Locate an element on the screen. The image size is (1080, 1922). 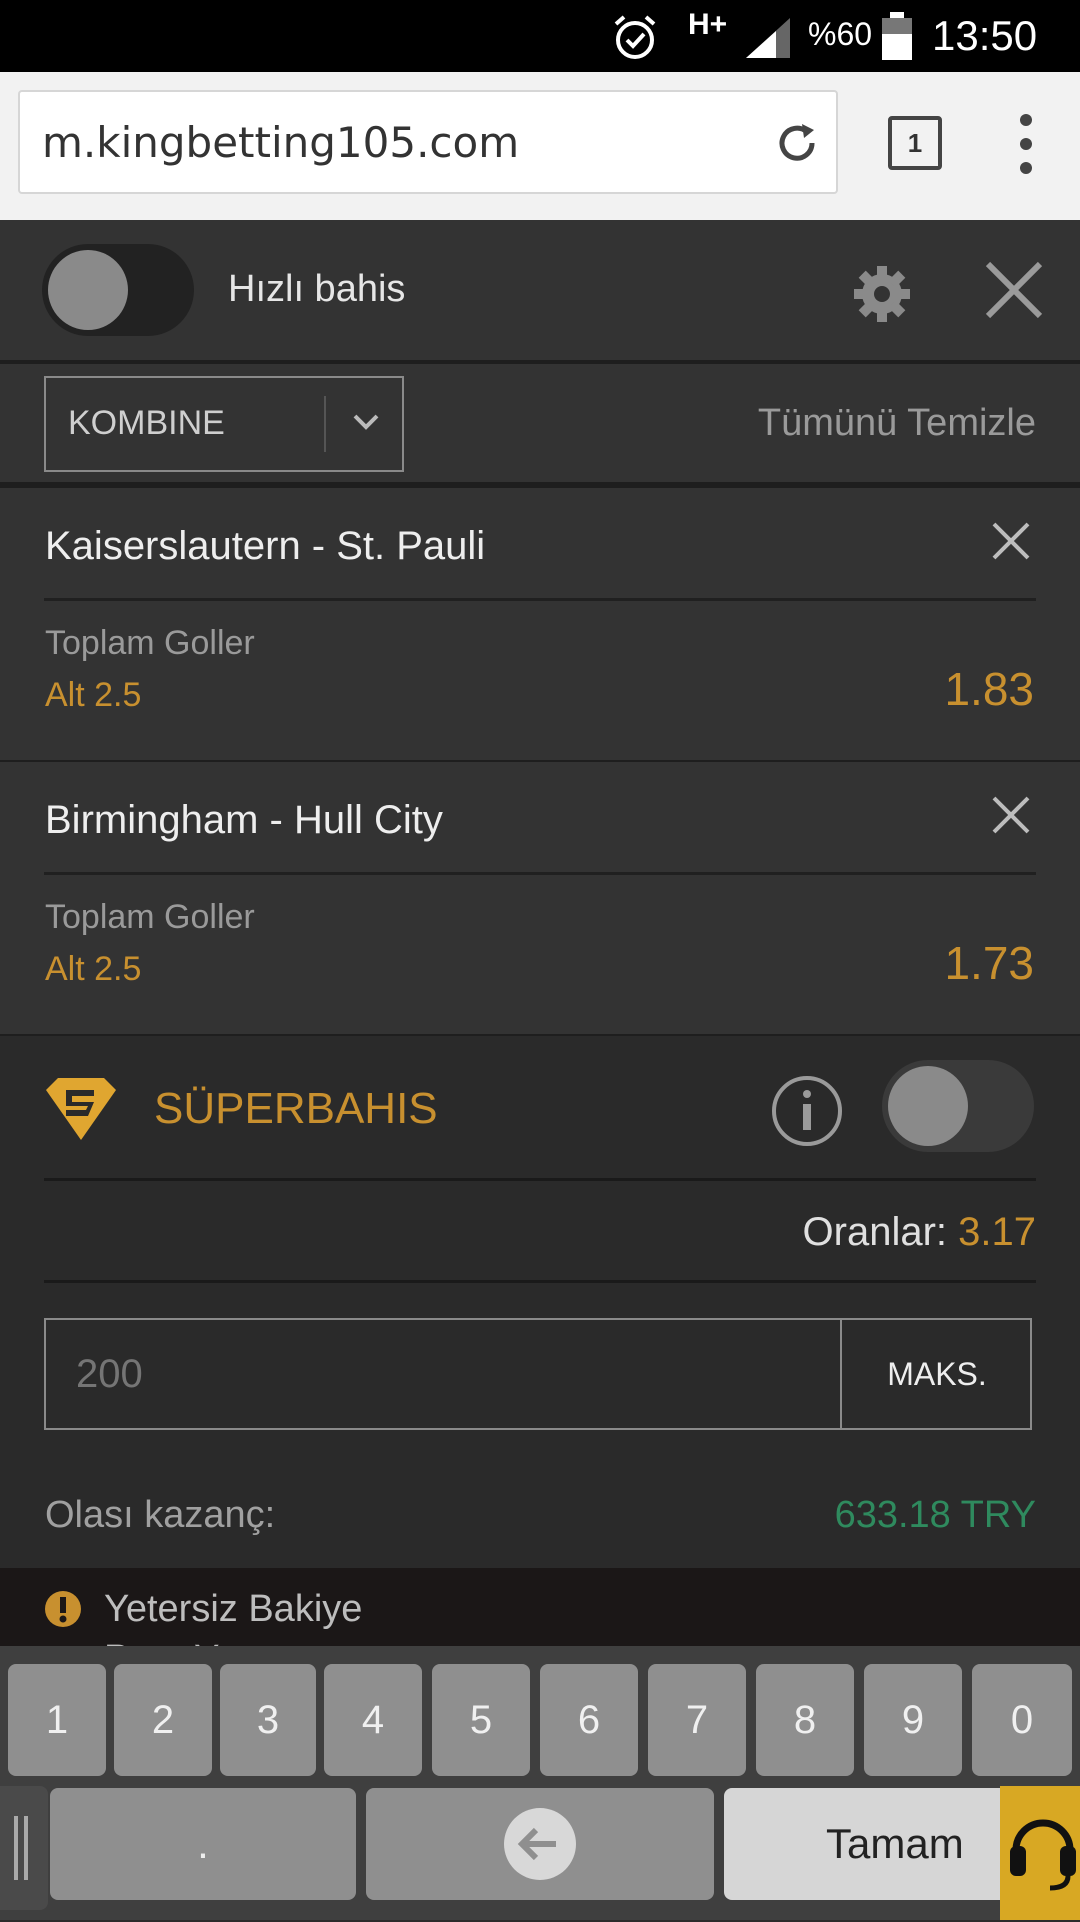
key-8: 8 is located at coordinates (805, 1720).